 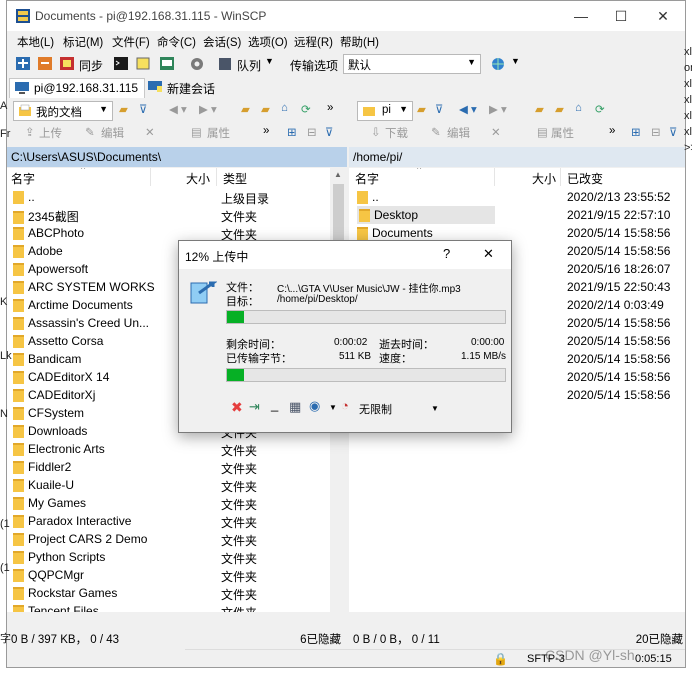 I want to click on menu-session: 会话(S), so click(x=222, y=42).